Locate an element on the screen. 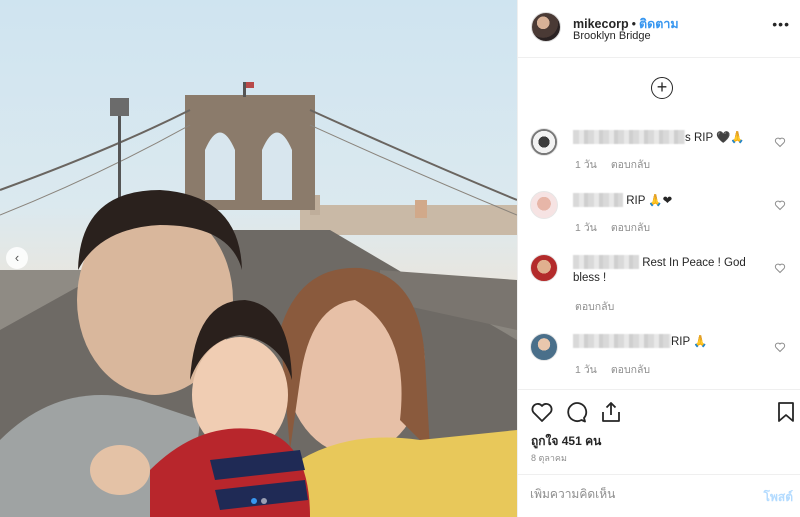  carousel-prev-button: ‹ is located at coordinates (17, 258).